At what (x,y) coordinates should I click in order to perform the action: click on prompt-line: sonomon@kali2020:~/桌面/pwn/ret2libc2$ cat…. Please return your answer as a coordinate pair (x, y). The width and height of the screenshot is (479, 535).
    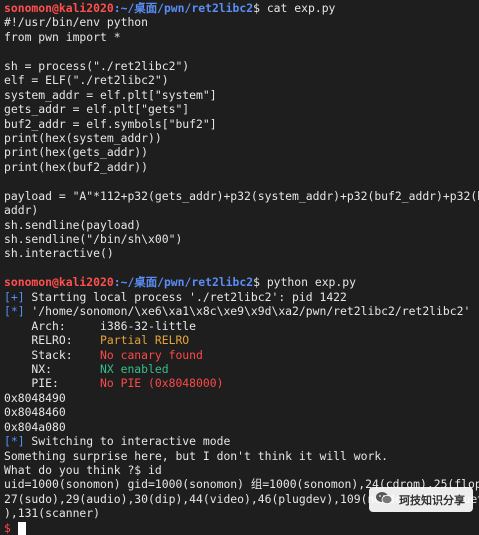
    Looking at the image, I should click on (241, 8).